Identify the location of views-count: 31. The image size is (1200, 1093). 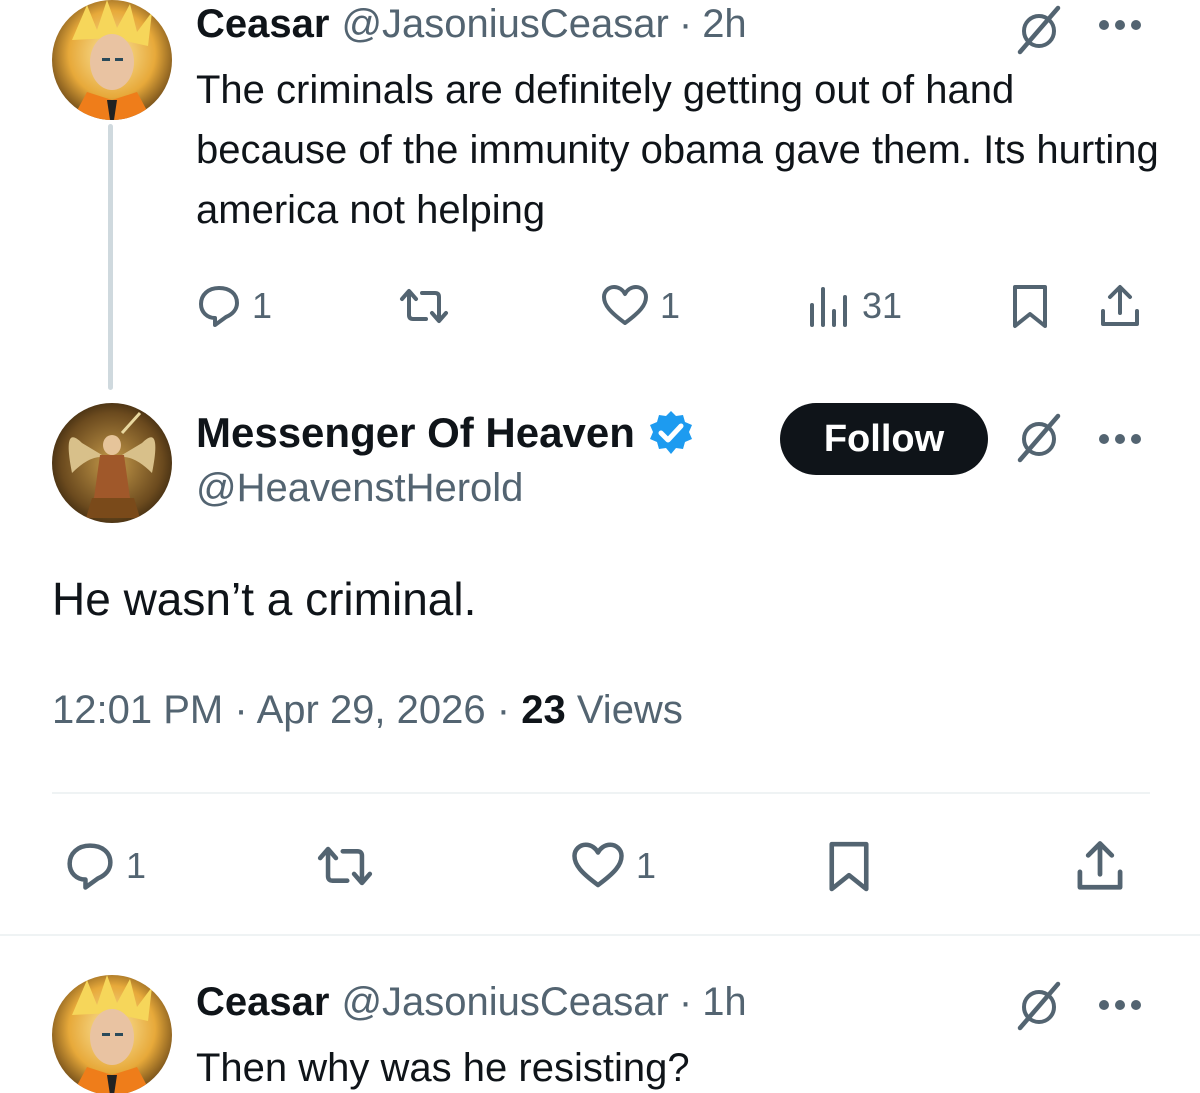
(882, 305).